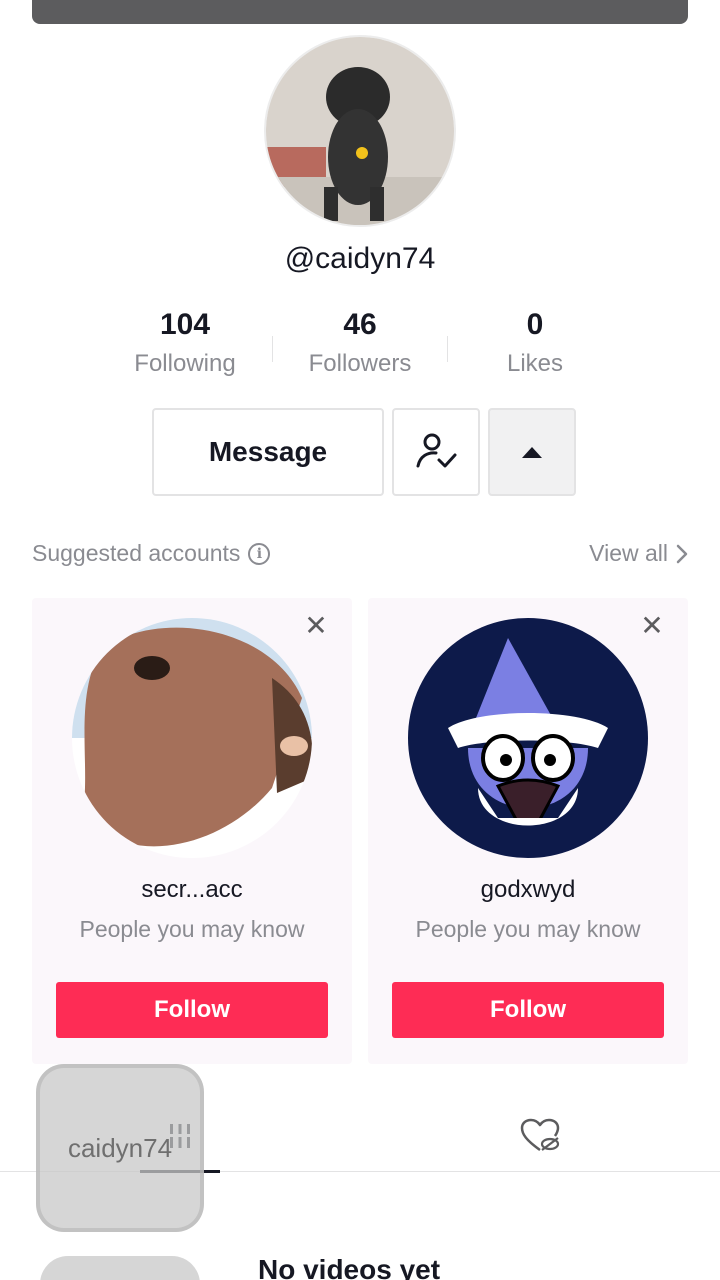 This screenshot has height=1280, width=720. Describe the element at coordinates (535, 342) in the screenshot. I see `stat-likes: 0 Likes` at that location.